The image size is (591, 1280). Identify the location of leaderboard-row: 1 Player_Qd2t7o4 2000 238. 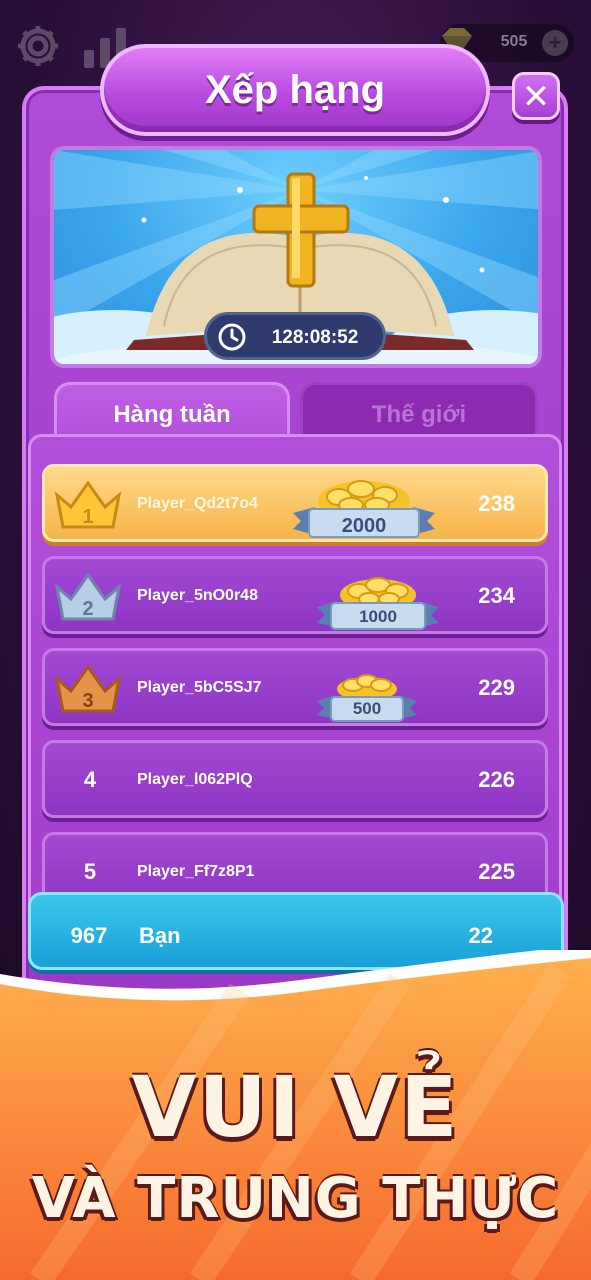
(295, 503).